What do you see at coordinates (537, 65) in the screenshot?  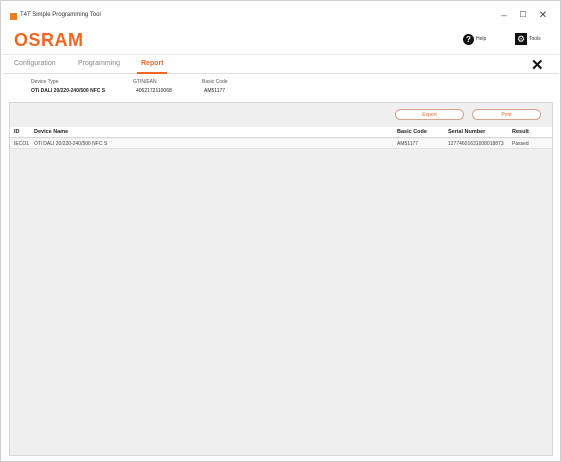 I see `close-icon: ✕` at bounding box center [537, 65].